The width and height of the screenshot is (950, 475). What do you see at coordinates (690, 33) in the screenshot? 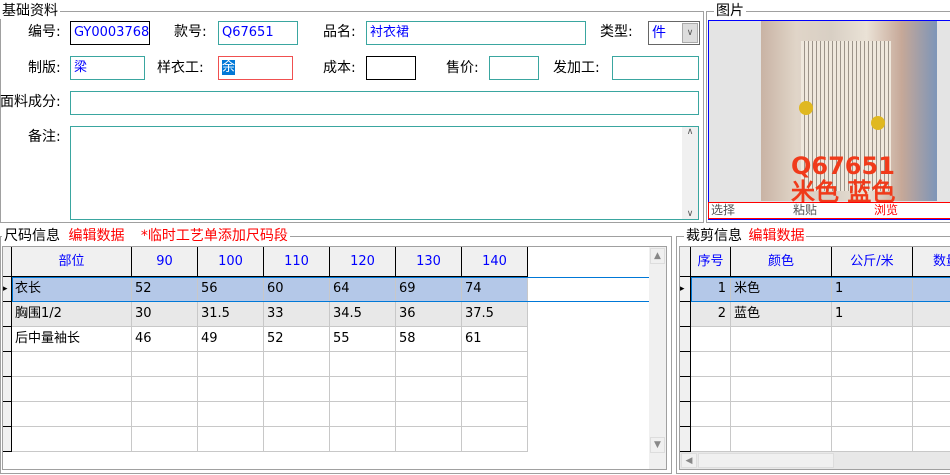
I see `chevron-down-icon: ∨` at bounding box center [690, 33].